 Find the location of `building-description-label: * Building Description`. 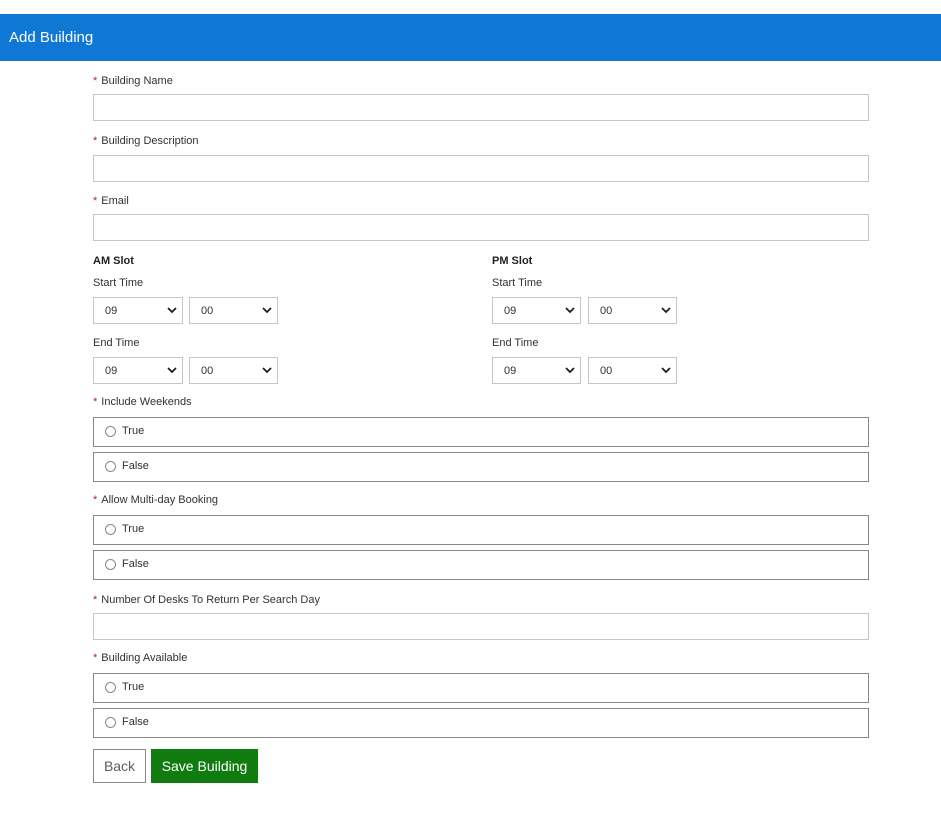

building-description-label: * Building Description is located at coordinates (146, 141).